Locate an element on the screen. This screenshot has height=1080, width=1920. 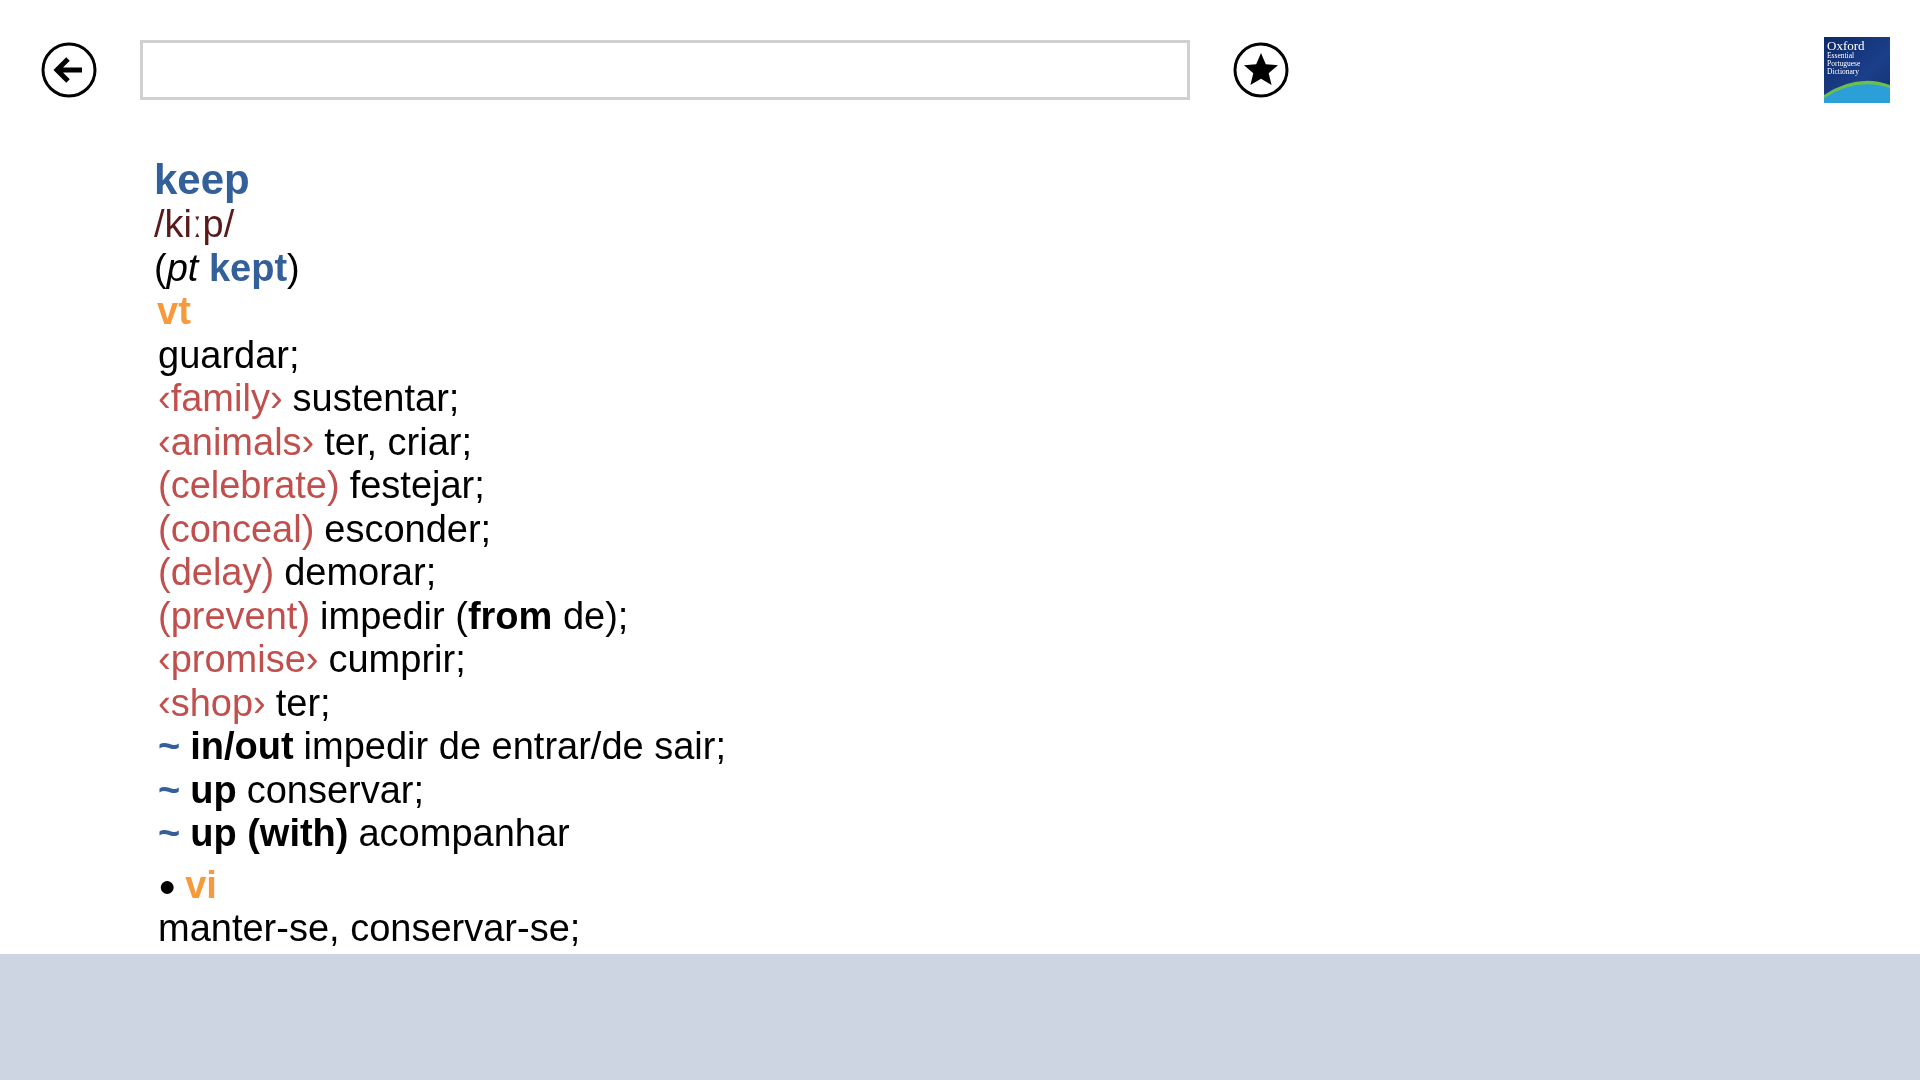
back-button is located at coordinates (69, 70).